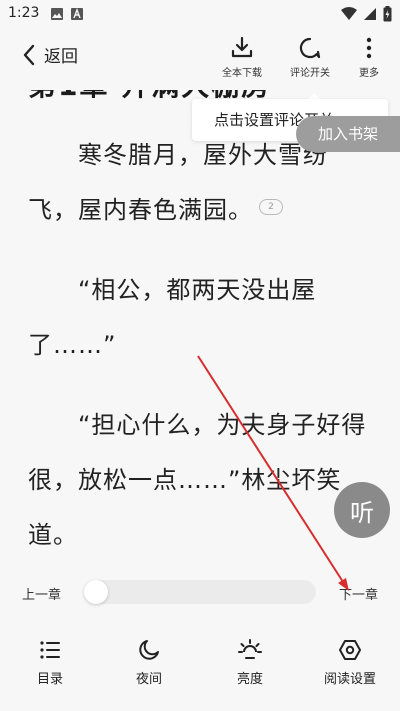 The width and height of the screenshot is (400, 711). What do you see at coordinates (185, 480) in the screenshot?
I see `paragraph-line: 很，放松一点……”林尘坏笑` at bounding box center [185, 480].